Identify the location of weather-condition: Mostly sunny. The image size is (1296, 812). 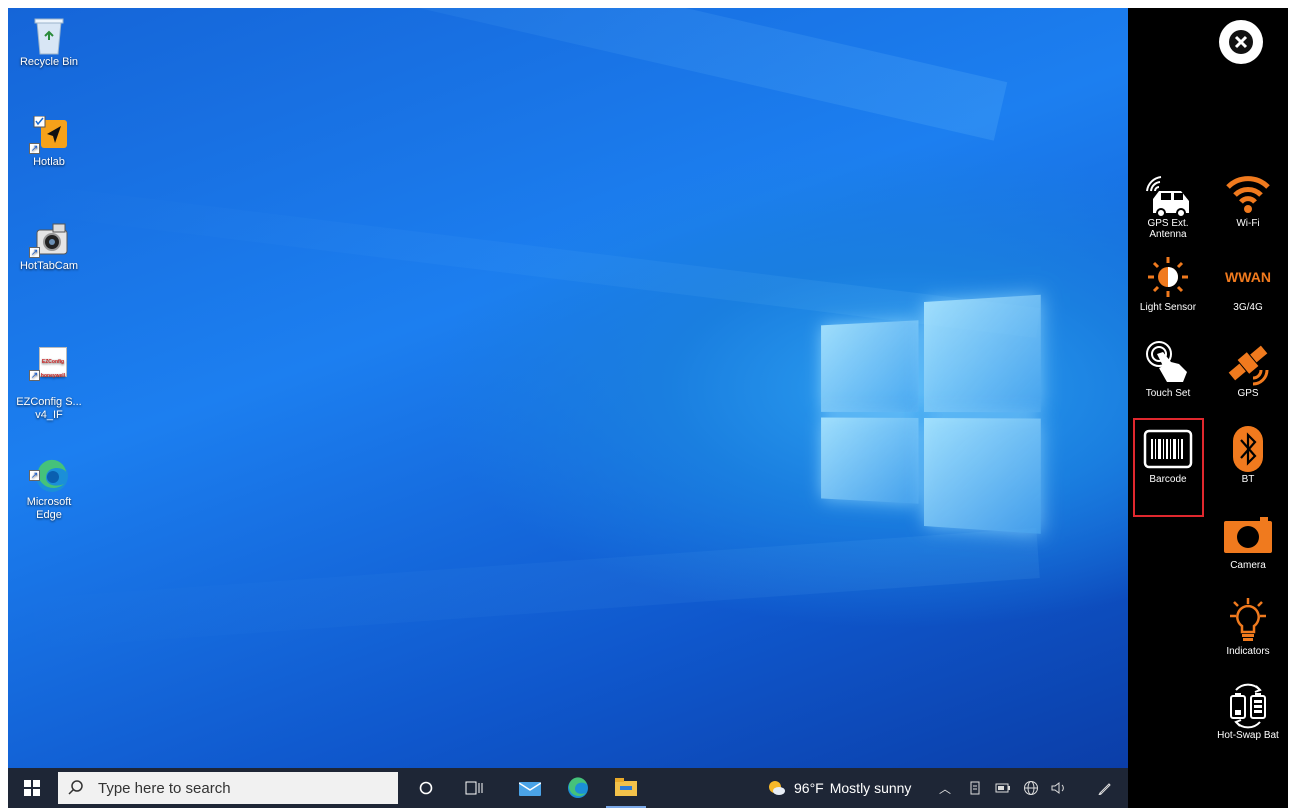
(871, 788).